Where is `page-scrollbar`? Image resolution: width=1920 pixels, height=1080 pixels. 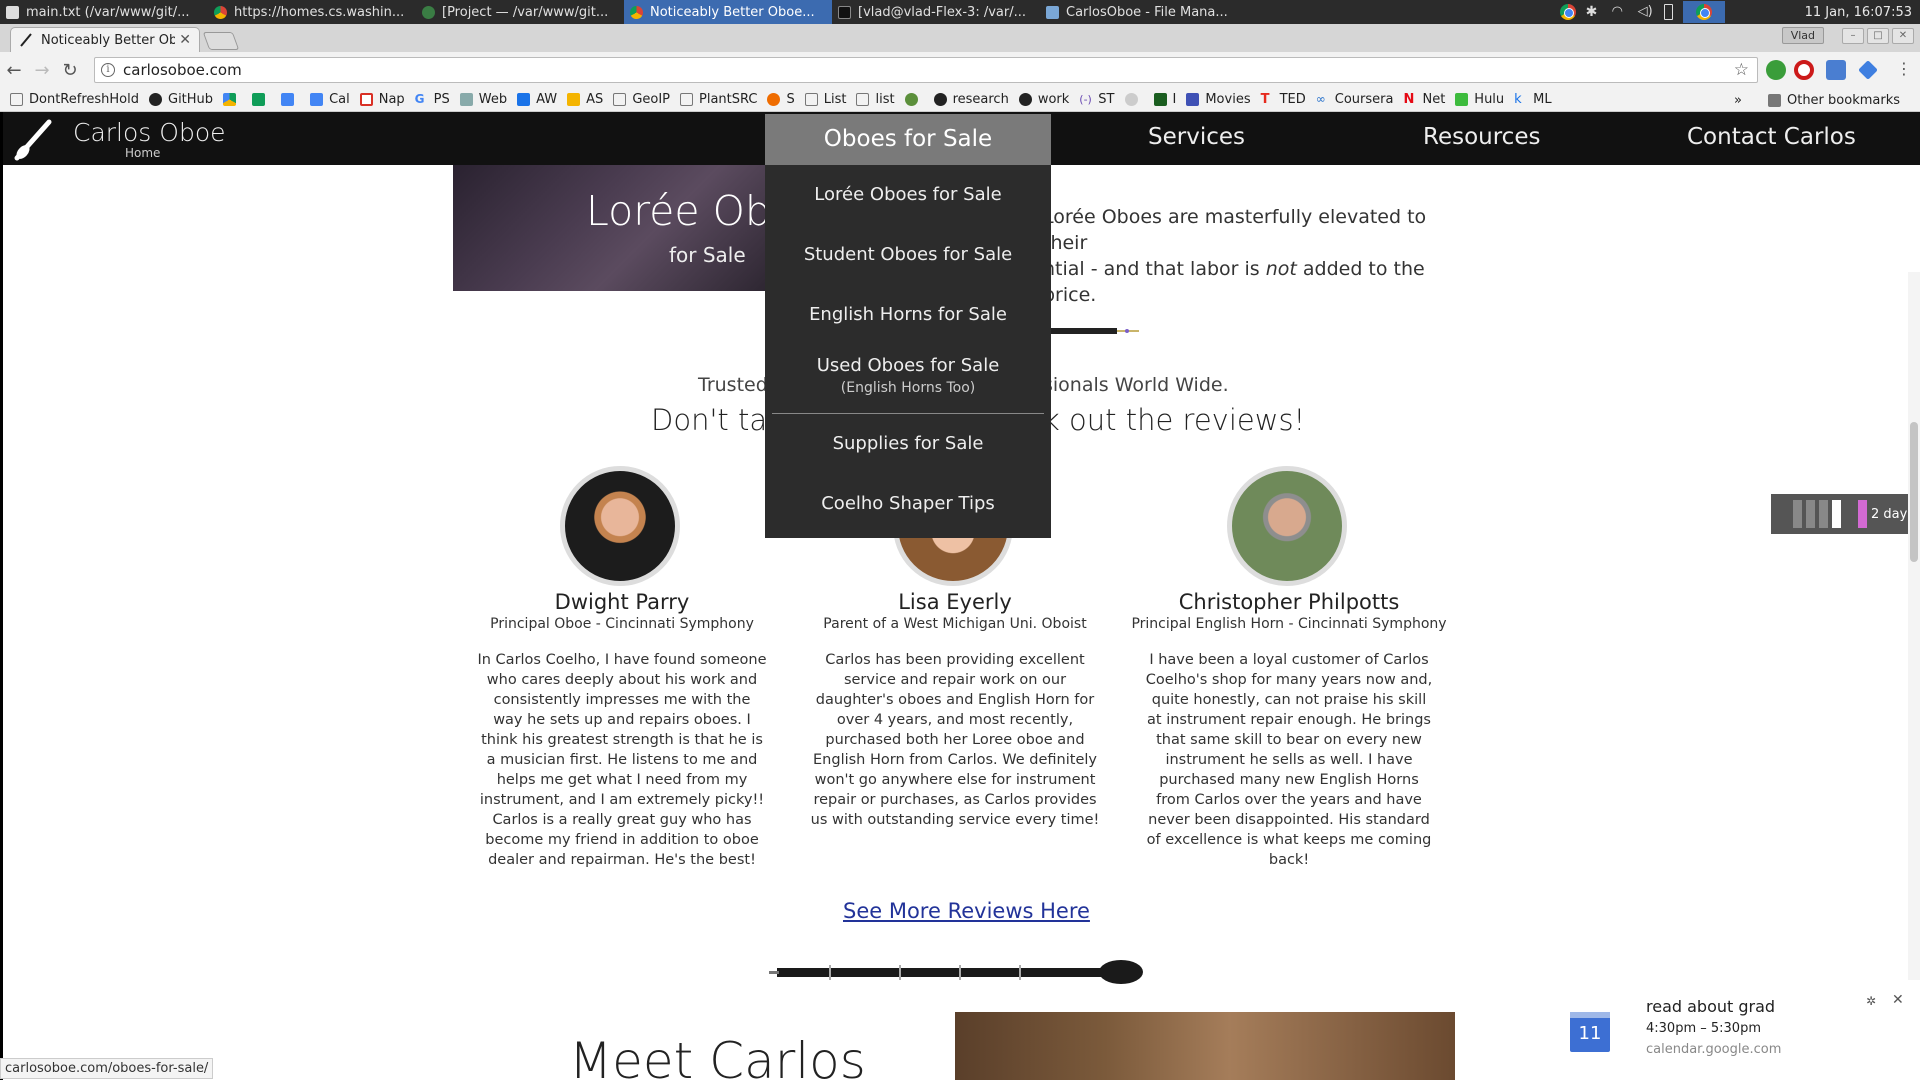
page-scrollbar is located at coordinates (1914, 676).